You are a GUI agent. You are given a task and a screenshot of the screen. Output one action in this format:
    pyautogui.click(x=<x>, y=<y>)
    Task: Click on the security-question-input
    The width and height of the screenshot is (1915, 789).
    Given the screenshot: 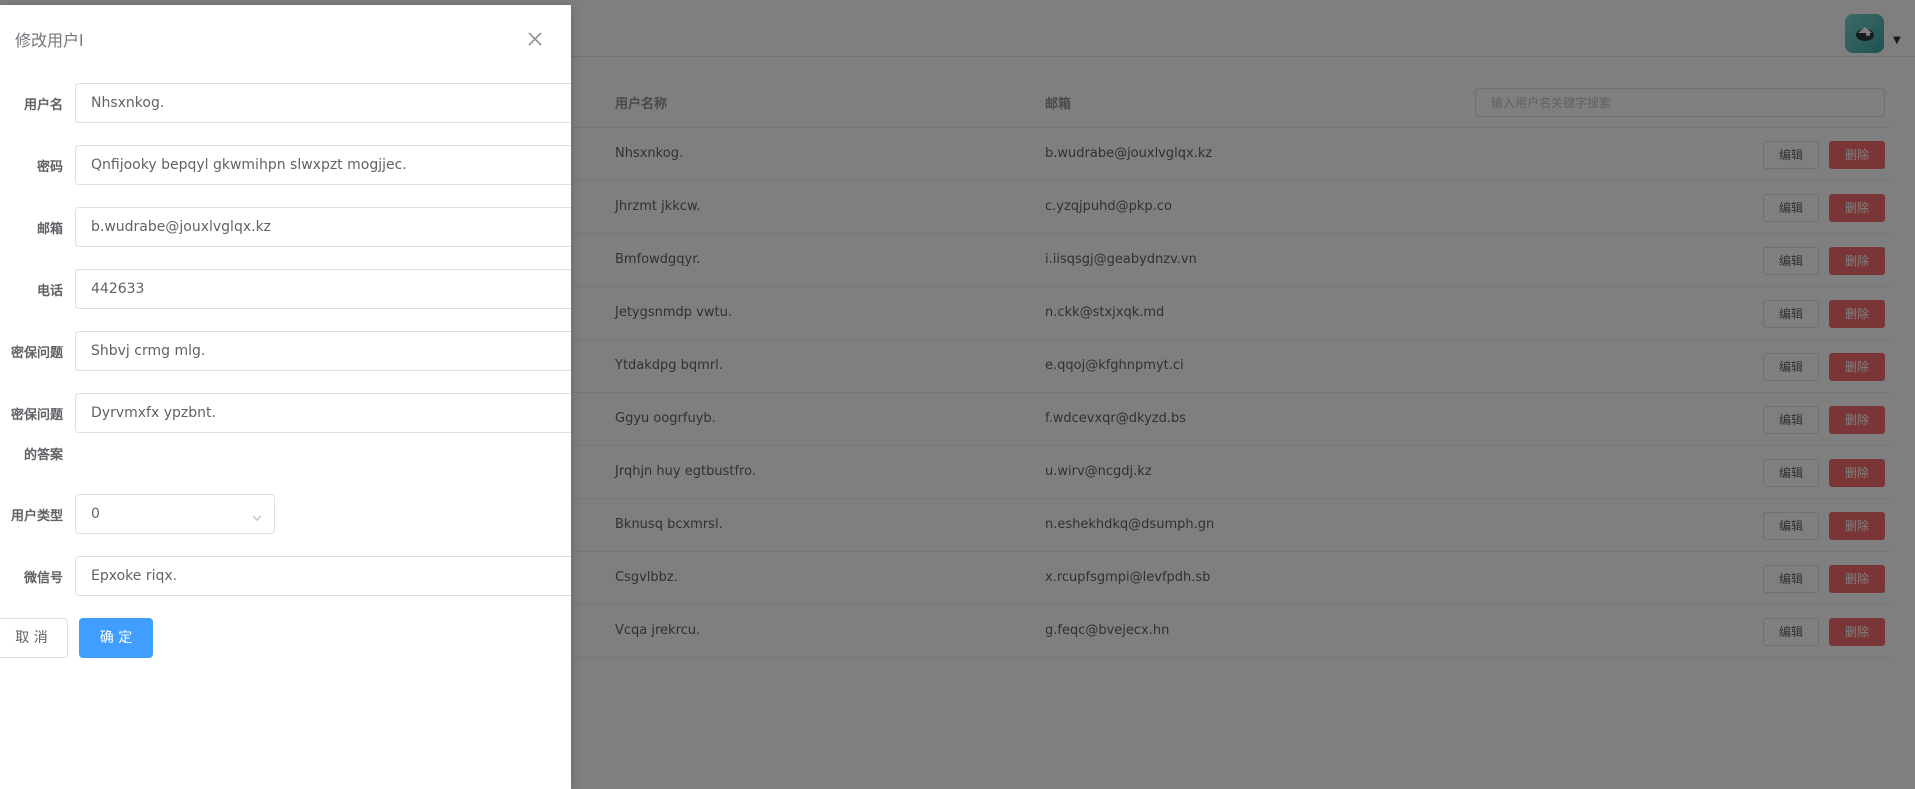 What is the action you would take?
    pyautogui.click(x=323, y=351)
    